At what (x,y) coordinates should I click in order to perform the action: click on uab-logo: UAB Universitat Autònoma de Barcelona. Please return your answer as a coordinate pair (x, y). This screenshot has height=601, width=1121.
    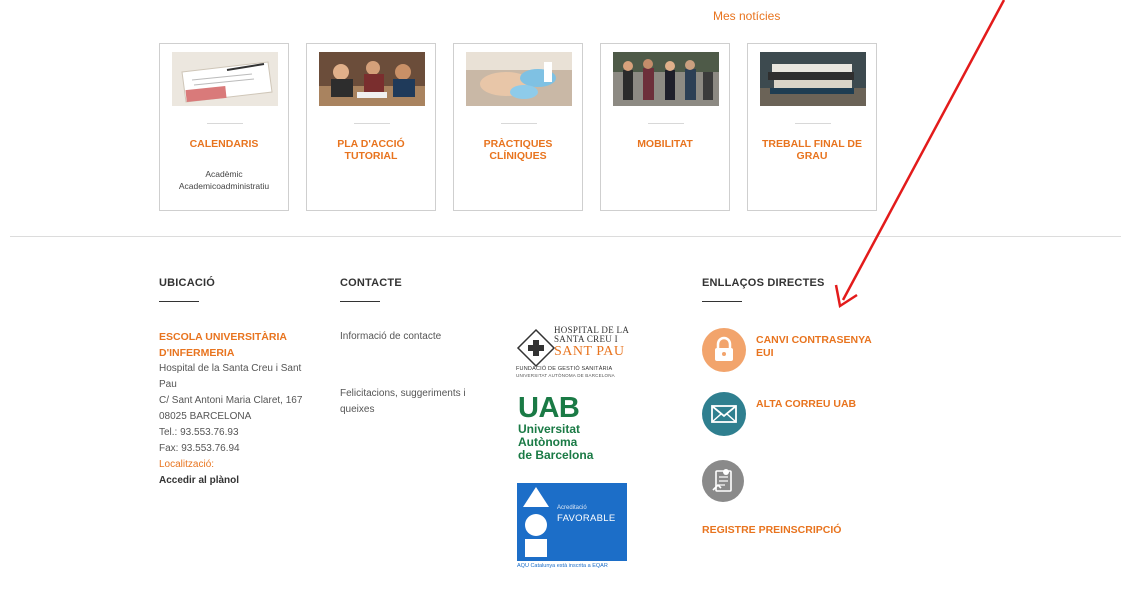
    Looking at the image, I should click on (573, 427).